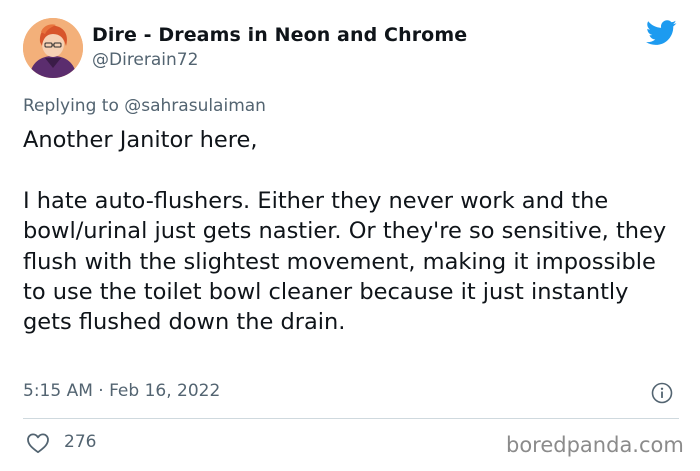 The image size is (700, 471). What do you see at coordinates (80, 442) in the screenshot?
I see `like-count: 276` at bounding box center [80, 442].